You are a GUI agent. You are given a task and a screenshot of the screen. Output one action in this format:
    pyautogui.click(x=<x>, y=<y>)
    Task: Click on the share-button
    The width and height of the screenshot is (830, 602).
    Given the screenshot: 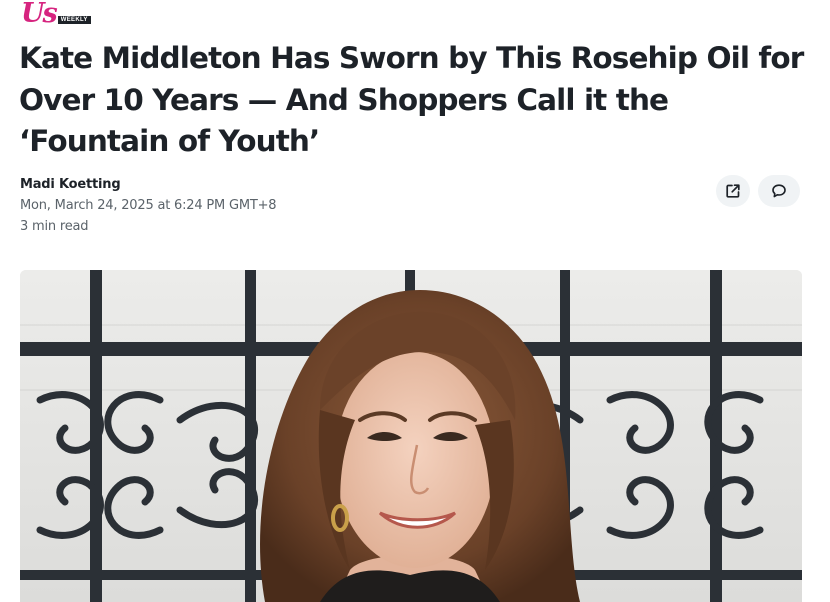 What is the action you would take?
    pyautogui.click(x=733, y=191)
    